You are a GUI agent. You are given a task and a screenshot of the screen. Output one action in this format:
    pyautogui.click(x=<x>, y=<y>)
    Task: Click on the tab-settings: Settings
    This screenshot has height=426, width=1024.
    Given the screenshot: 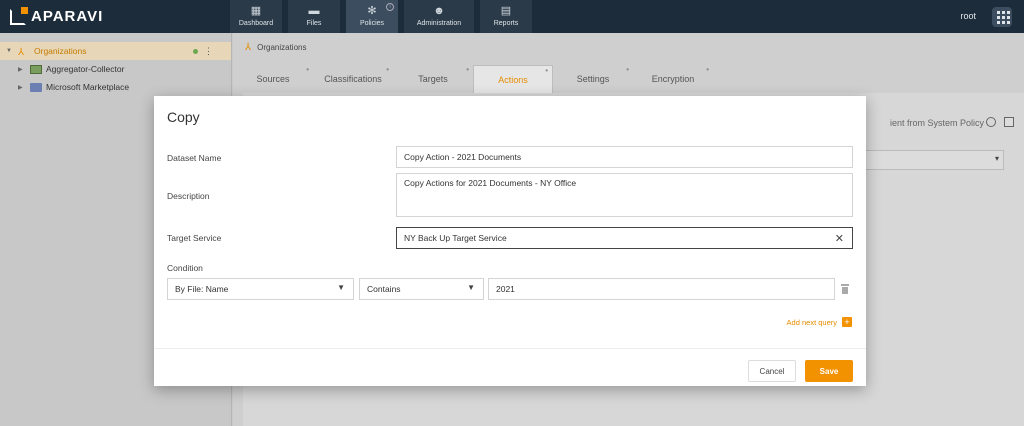 What is the action you would take?
    pyautogui.click(x=593, y=74)
    